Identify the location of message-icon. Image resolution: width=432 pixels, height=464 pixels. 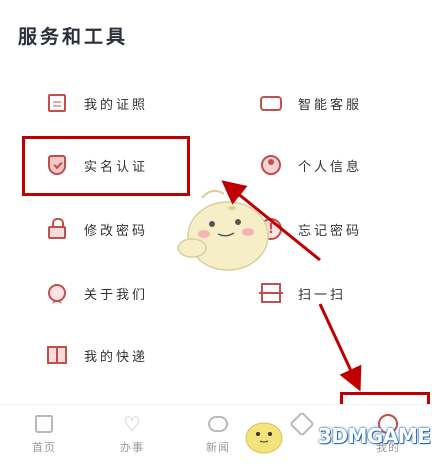
(218, 424).